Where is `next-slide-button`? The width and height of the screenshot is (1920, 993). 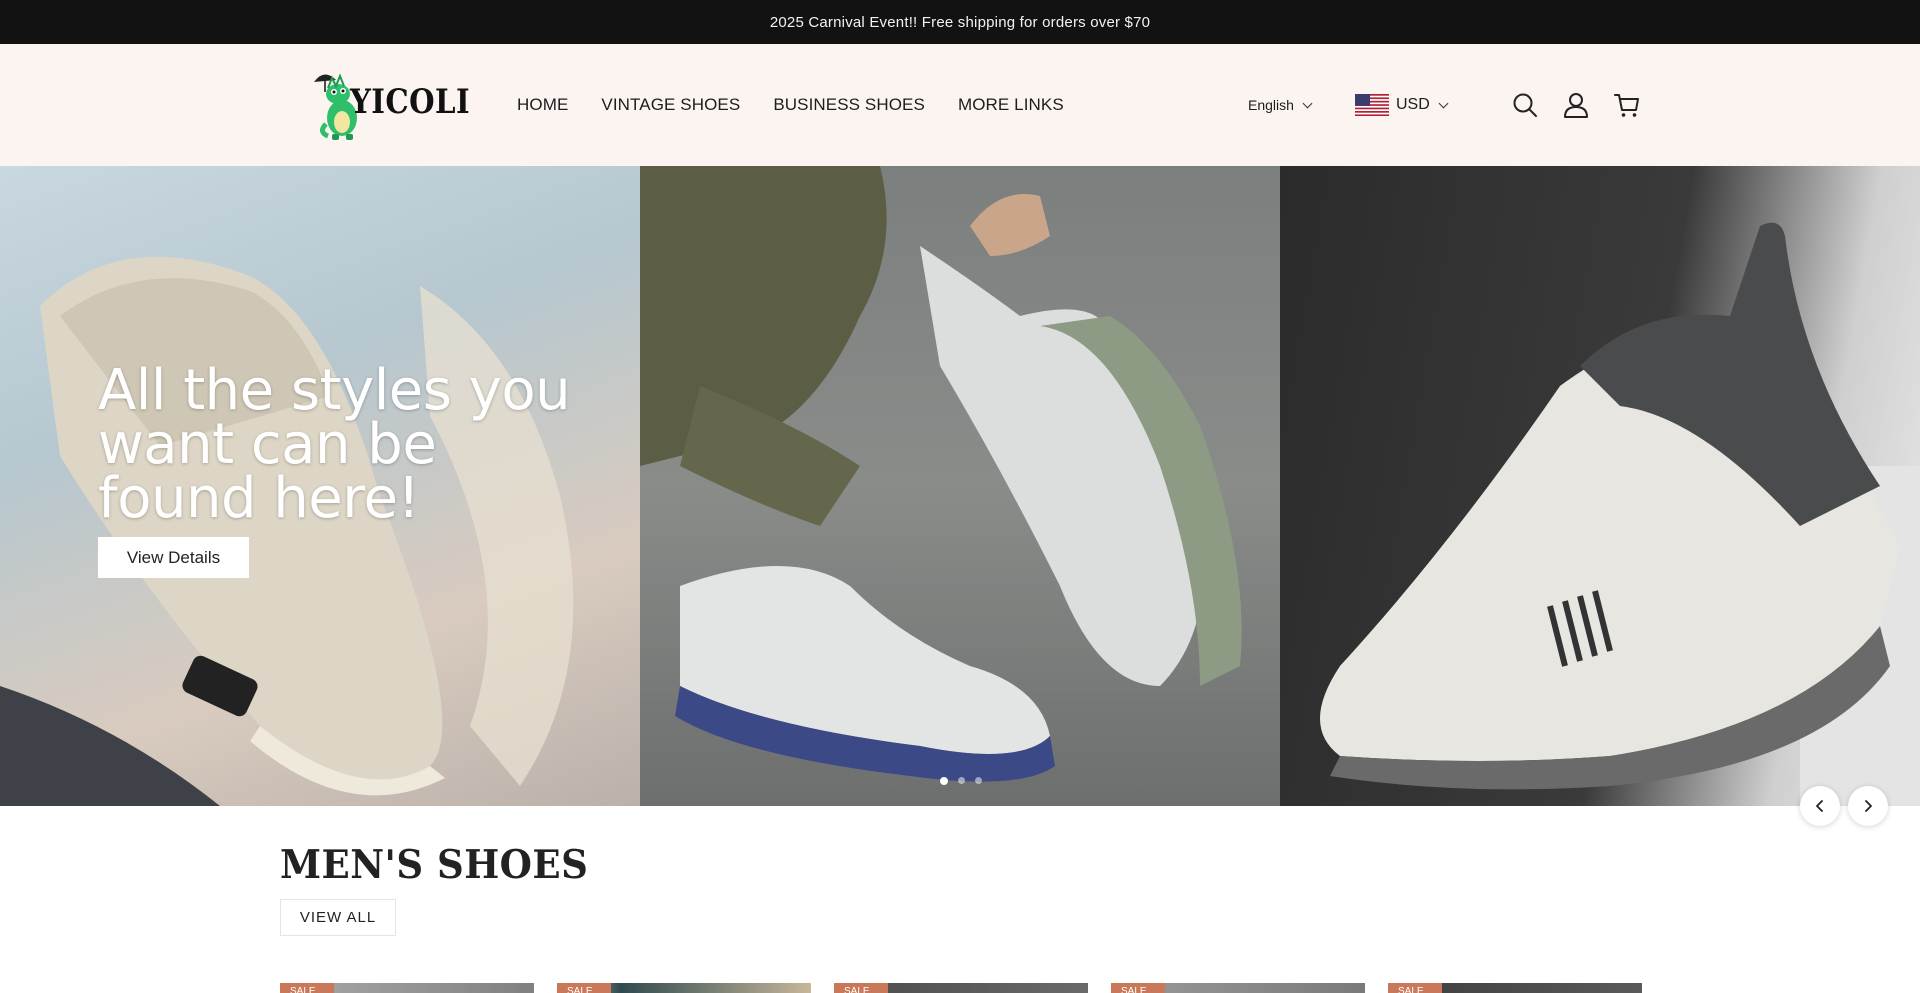
next-slide-button is located at coordinates (1868, 806).